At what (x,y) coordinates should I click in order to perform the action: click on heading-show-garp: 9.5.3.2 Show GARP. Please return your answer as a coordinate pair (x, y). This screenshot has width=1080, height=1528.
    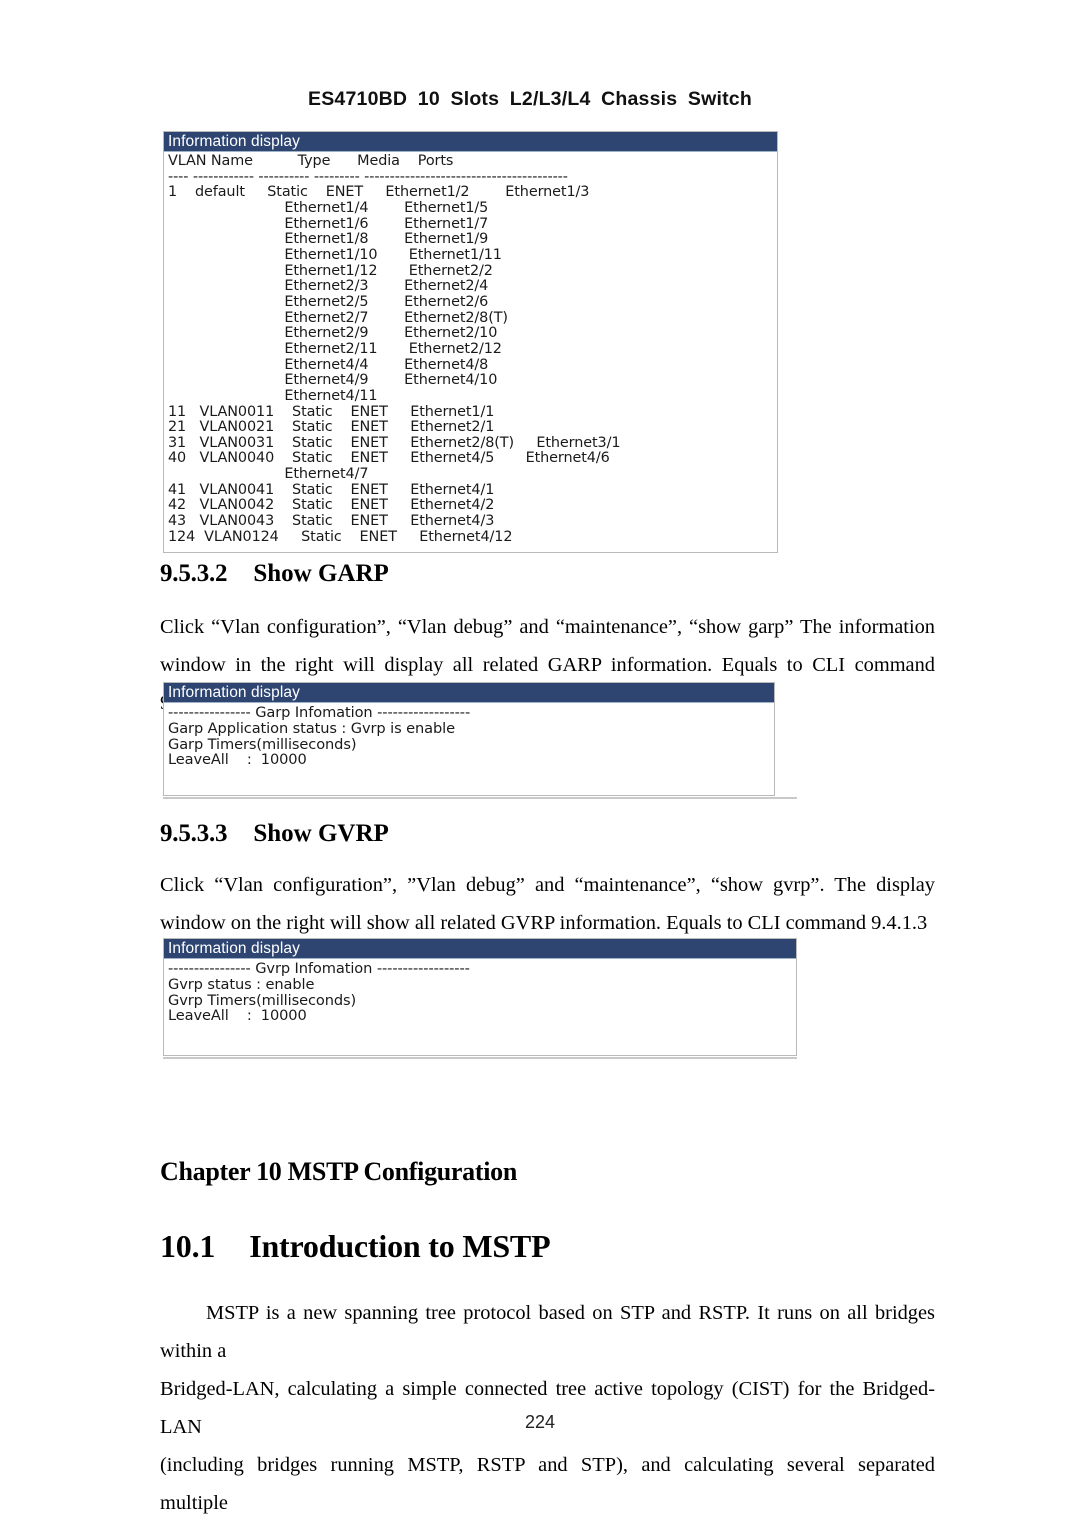
    Looking at the image, I should click on (274, 574).